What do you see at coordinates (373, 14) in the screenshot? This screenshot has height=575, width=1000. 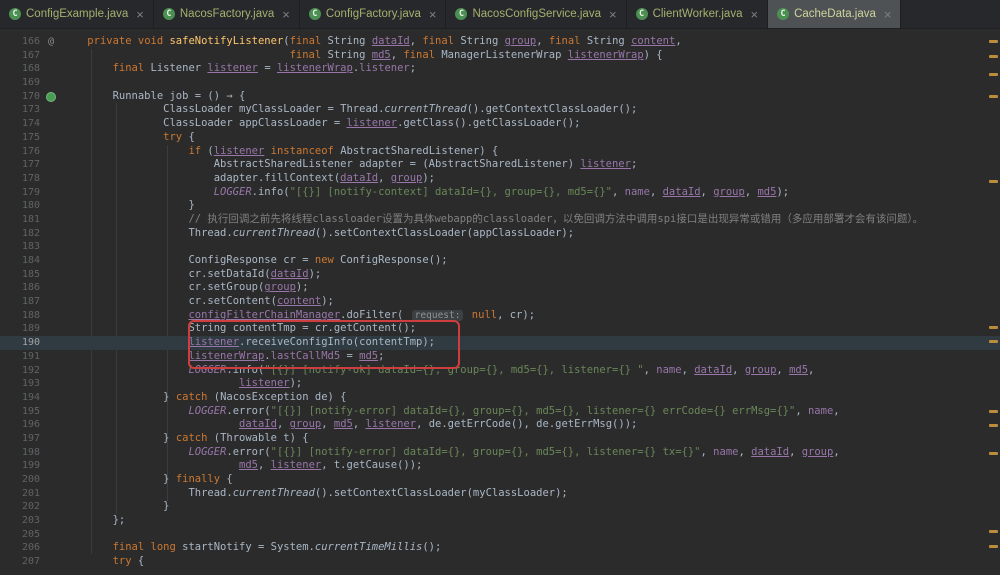 I see `tab-ConfigFactory.java: C ConfigFactory.java ×` at bounding box center [373, 14].